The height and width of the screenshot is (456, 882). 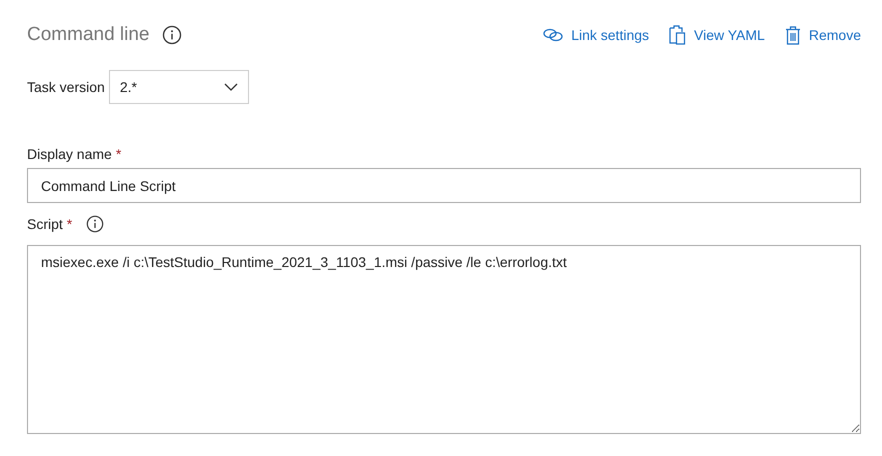 I want to click on clipboard-icon, so click(x=677, y=35).